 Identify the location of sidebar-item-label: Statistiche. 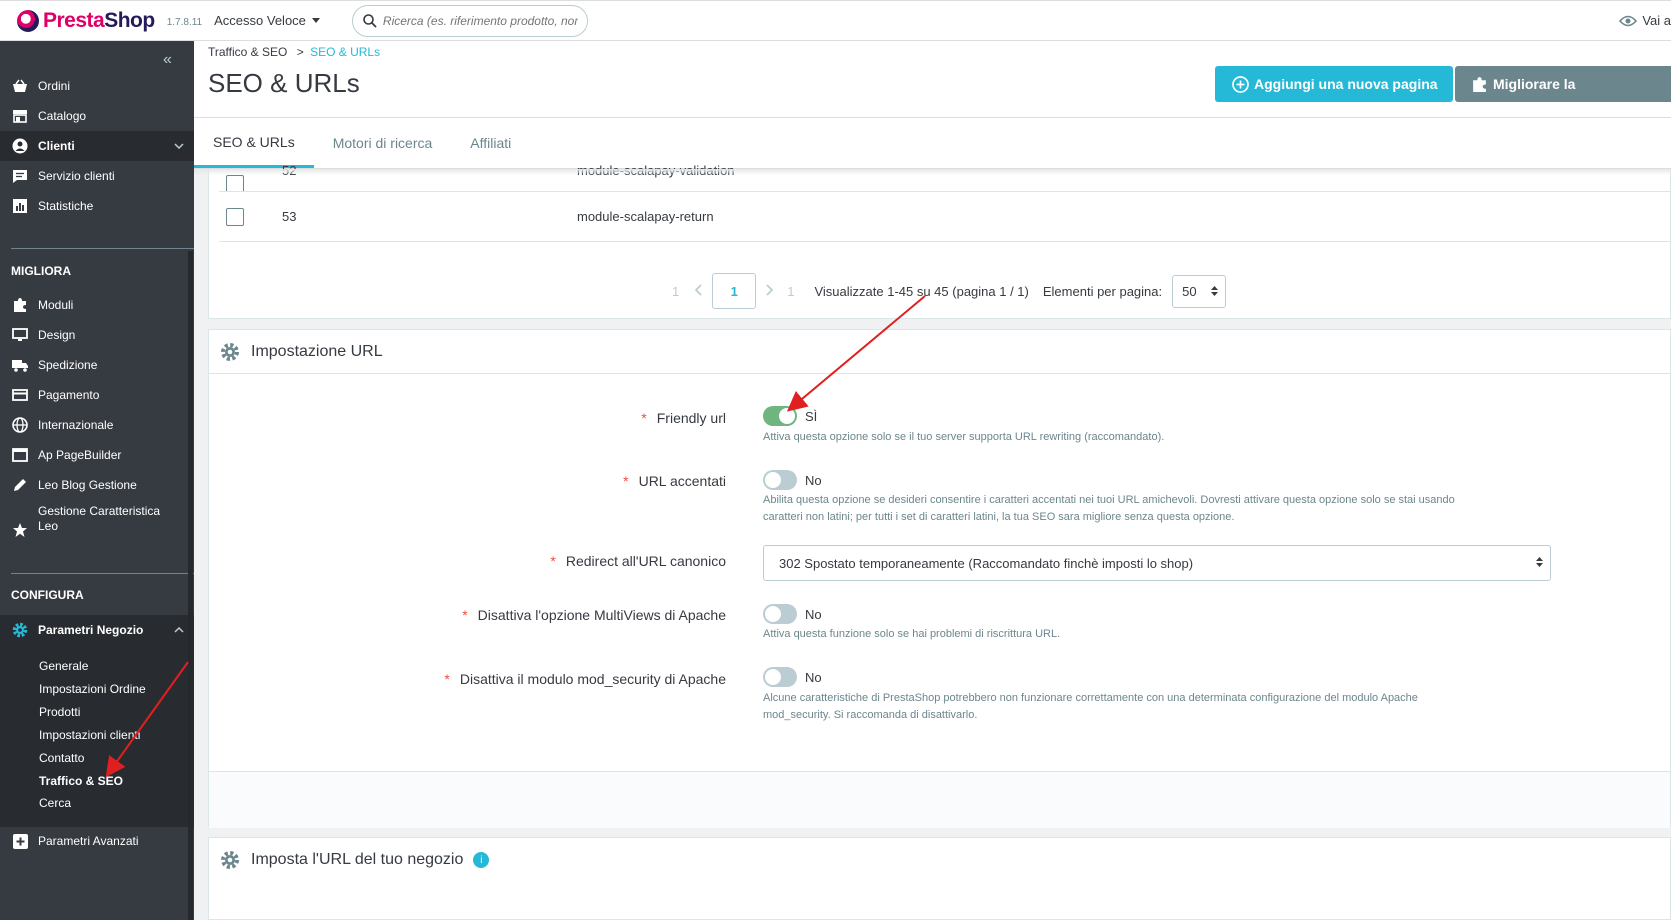
(66, 206).